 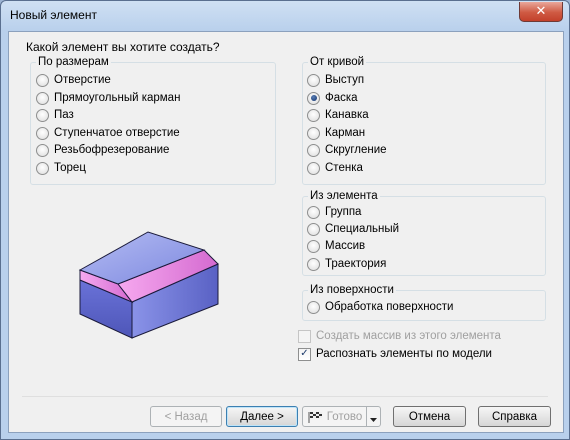 I want to click on option-label: Фаска, so click(x=341, y=98).